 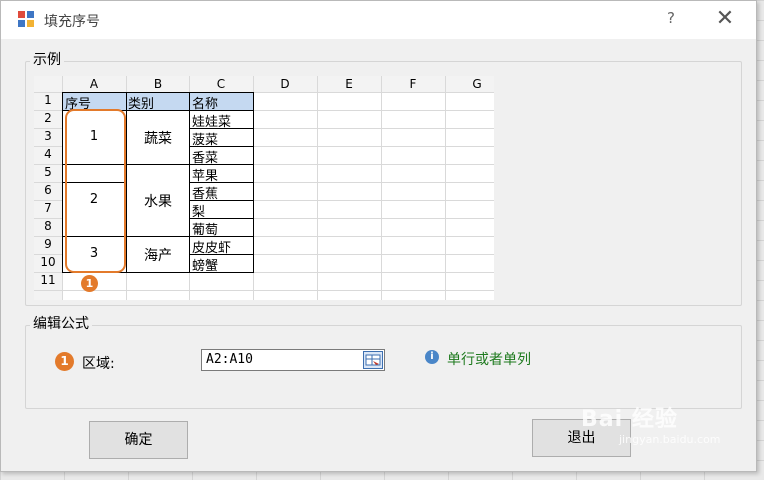 What do you see at coordinates (264, 290) in the screenshot?
I see `gridline` at bounding box center [264, 290].